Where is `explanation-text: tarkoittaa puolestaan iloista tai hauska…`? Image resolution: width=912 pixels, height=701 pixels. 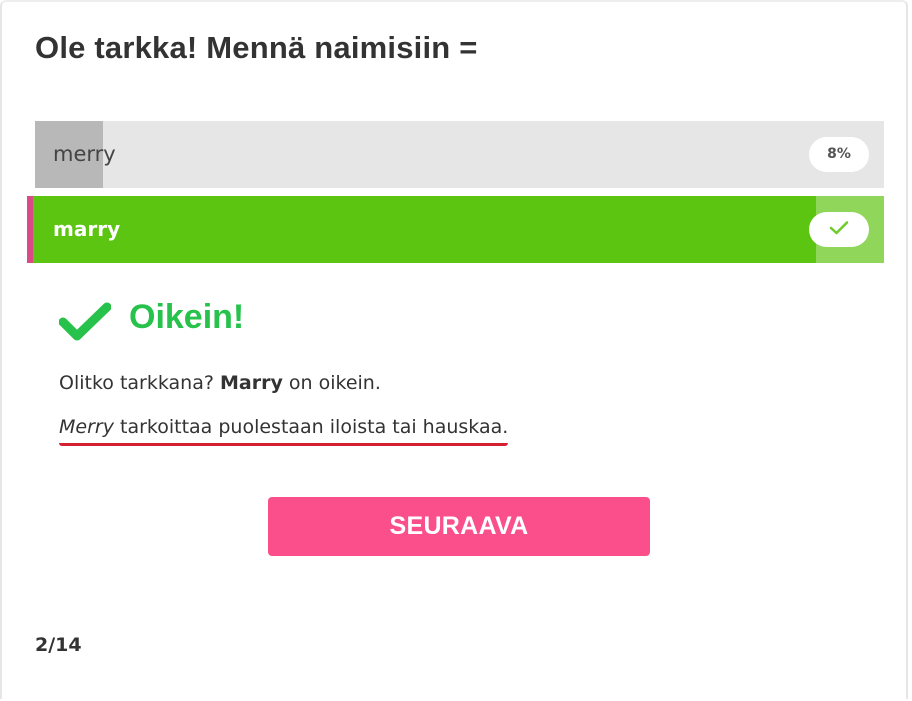
explanation-text: tarkoittaa puolestaan iloista tai hauska… is located at coordinates (311, 427).